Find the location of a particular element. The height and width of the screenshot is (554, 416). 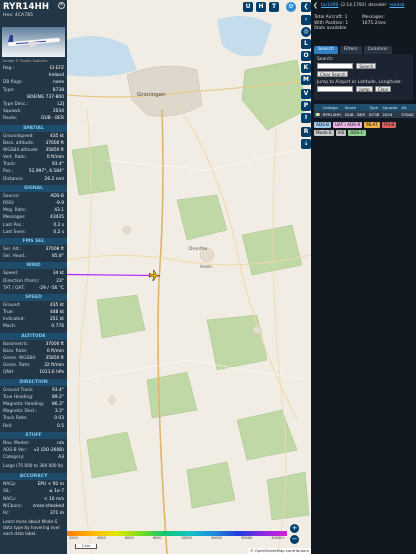

photo-wing is located at coordinates (34, 44).